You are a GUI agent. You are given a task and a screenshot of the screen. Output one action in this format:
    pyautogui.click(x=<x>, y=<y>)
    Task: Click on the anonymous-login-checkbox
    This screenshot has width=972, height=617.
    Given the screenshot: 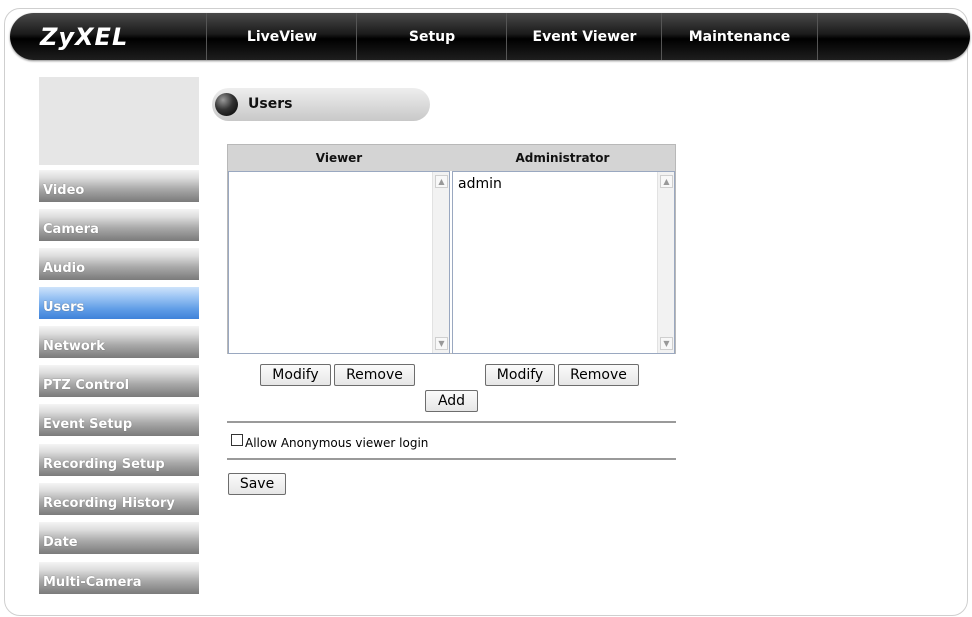 What is the action you would take?
    pyautogui.click(x=237, y=440)
    